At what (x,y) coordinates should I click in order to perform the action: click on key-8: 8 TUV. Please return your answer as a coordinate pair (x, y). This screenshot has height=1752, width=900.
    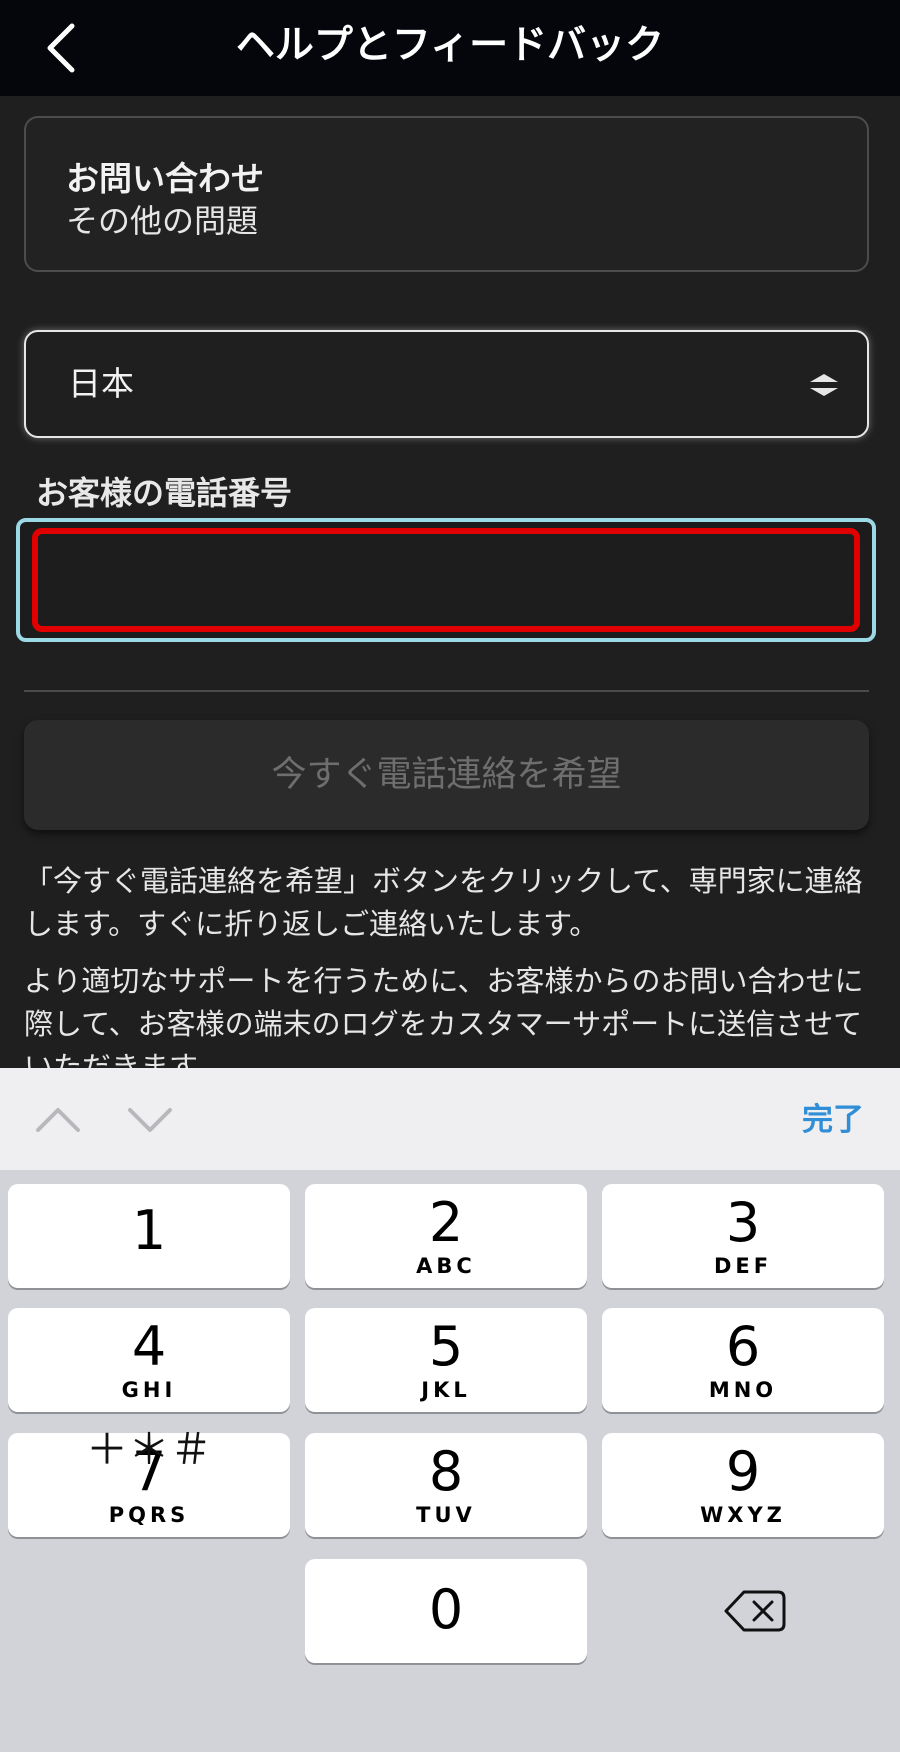
    Looking at the image, I should click on (446, 1485).